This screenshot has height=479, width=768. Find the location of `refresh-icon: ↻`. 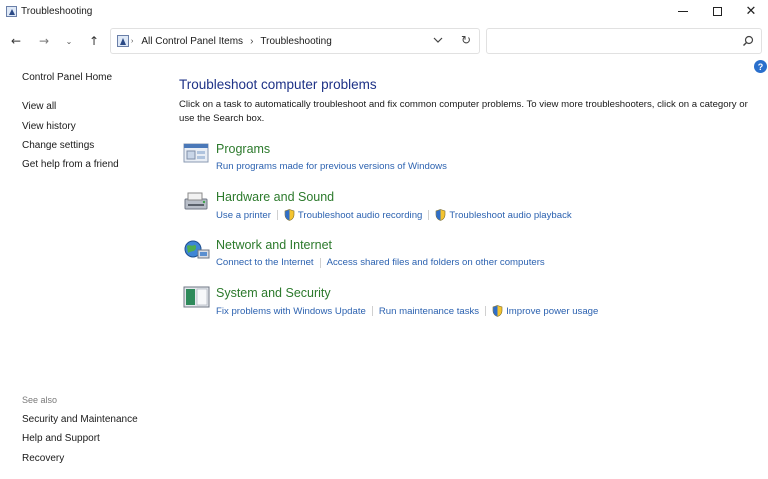

refresh-icon: ↻ is located at coordinates (465, 40).